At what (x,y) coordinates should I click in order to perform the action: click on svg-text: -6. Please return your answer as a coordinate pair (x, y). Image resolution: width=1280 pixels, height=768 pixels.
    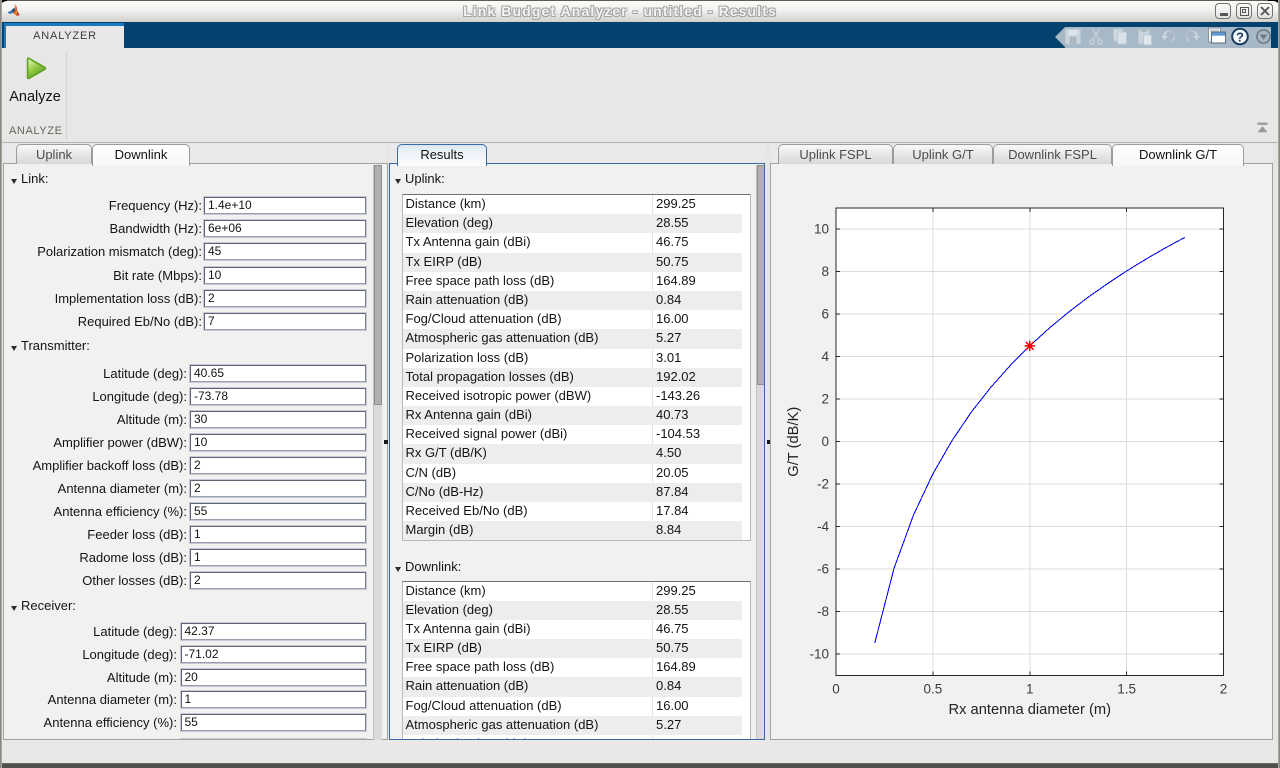
    Looking at the image, I should click on (823, 569).